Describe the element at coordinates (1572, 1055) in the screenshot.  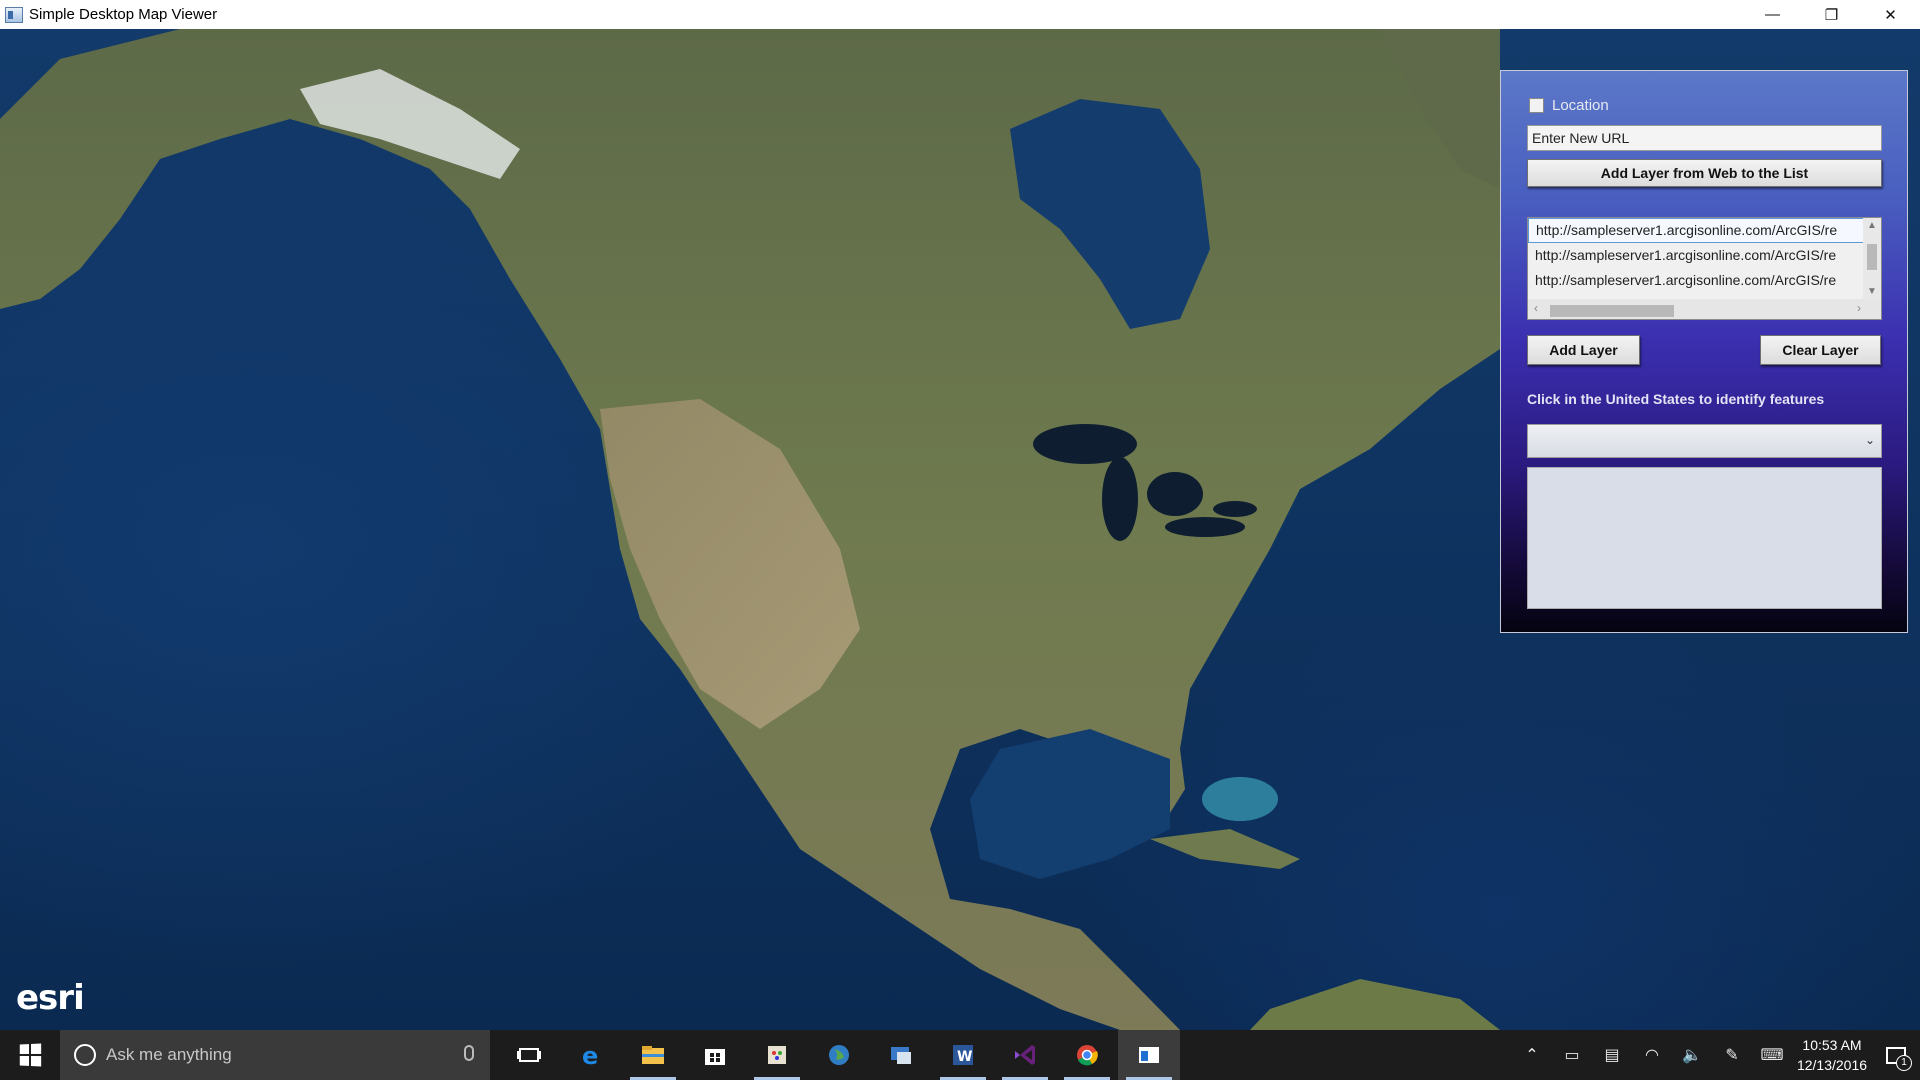
I see `drive-icon: ▭` at that location.